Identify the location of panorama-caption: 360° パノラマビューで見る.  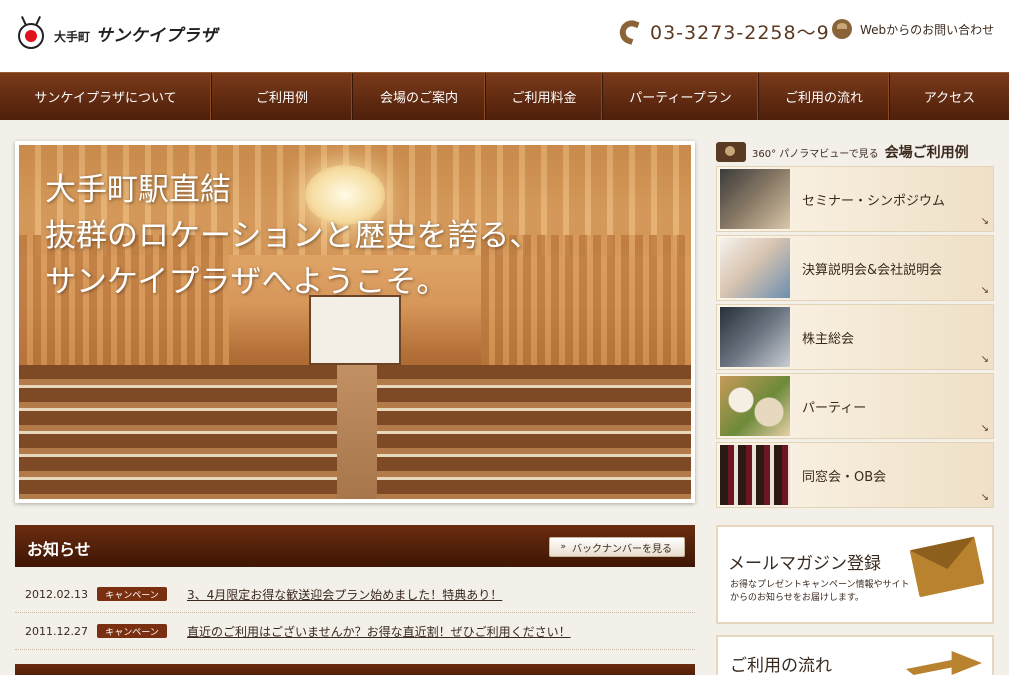
(815, 154).